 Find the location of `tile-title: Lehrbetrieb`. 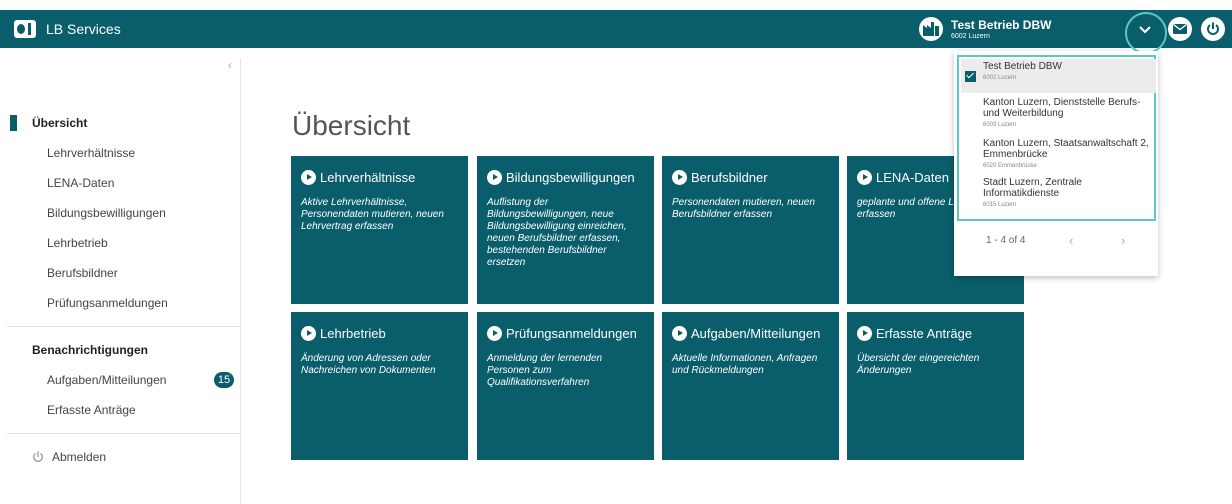

tile-title: Lehrbetrieb is located at coordinates (353, 333).